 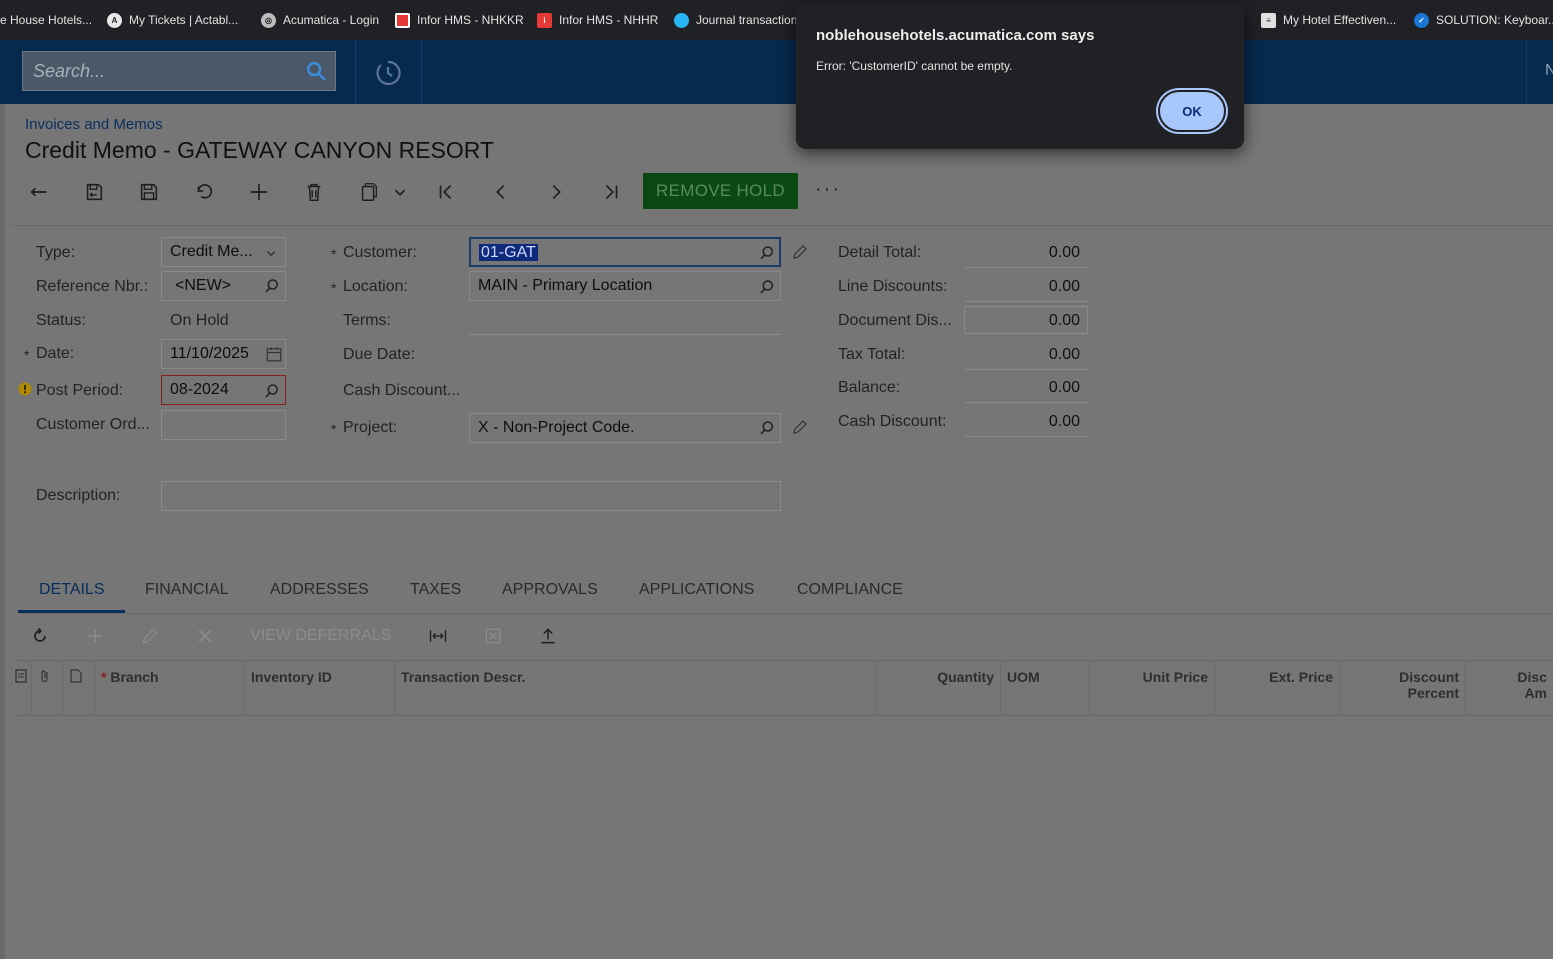 What do you see at coordinates (1152, 688) in the screenshot?
I see `grid-col-unit-price: Unit Price` at bounding box center [1152, 688].